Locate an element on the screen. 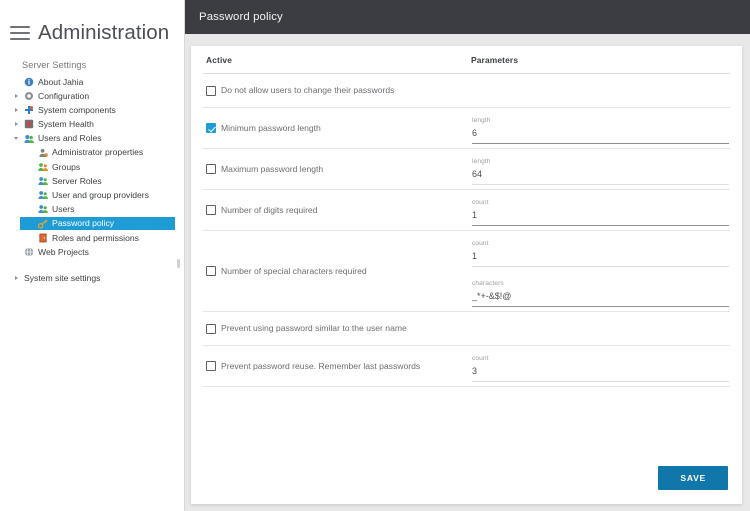  sidebar-item-web-projects: Web Projects is located at coordinates (92, 252).